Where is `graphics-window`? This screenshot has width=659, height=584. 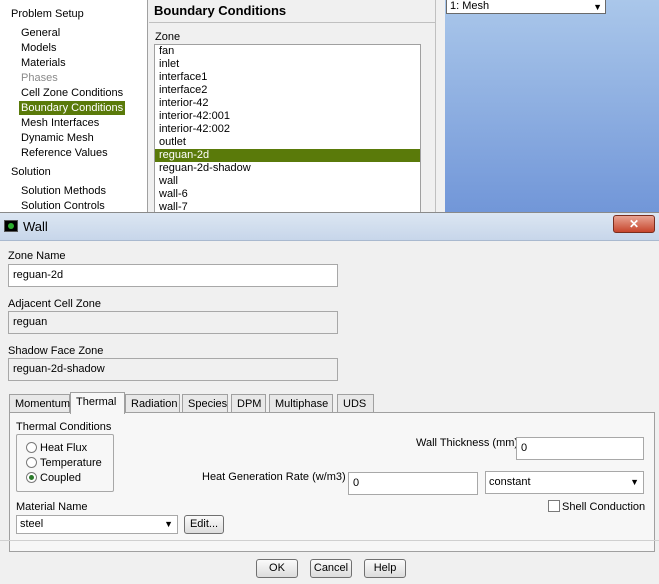
graphics-window is located at coordinates (552, 107).